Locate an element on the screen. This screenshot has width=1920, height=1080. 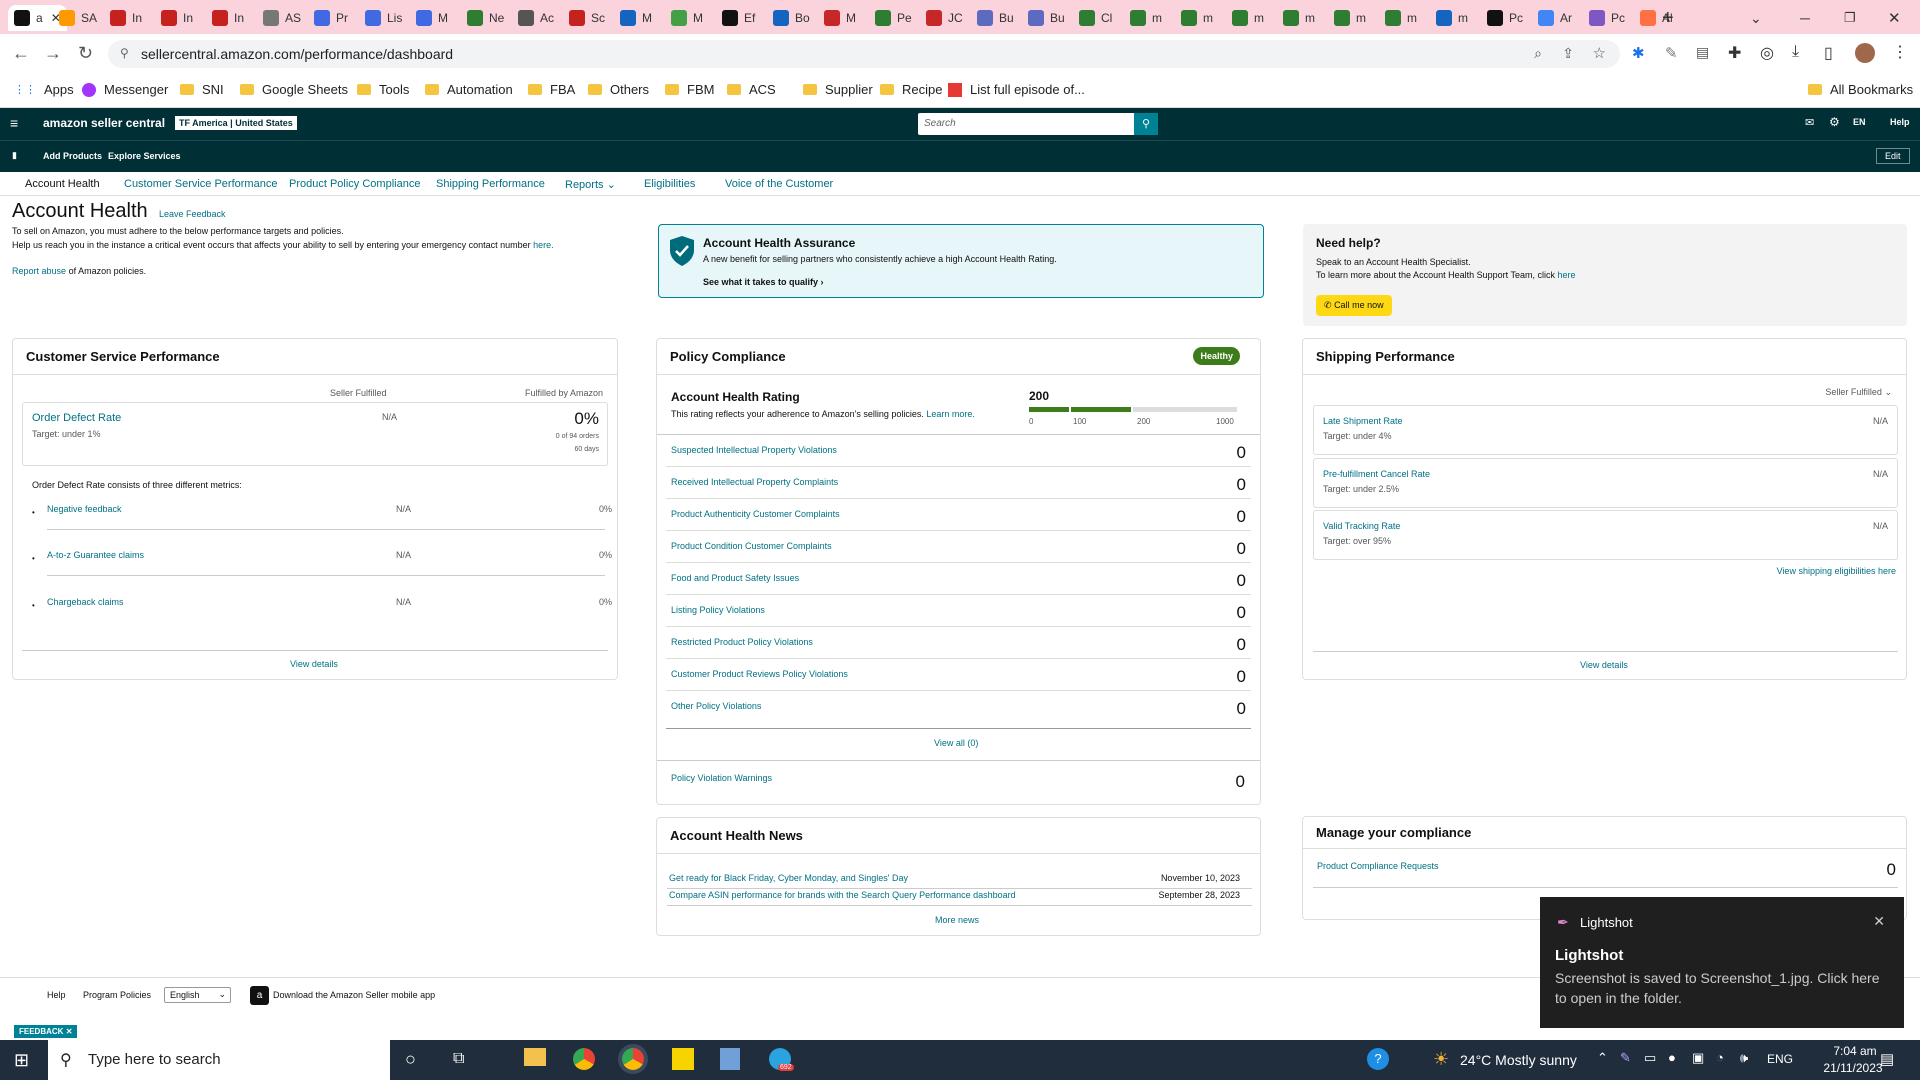
bookmark-item: Google Sheets is located at coordinates (294, 89).